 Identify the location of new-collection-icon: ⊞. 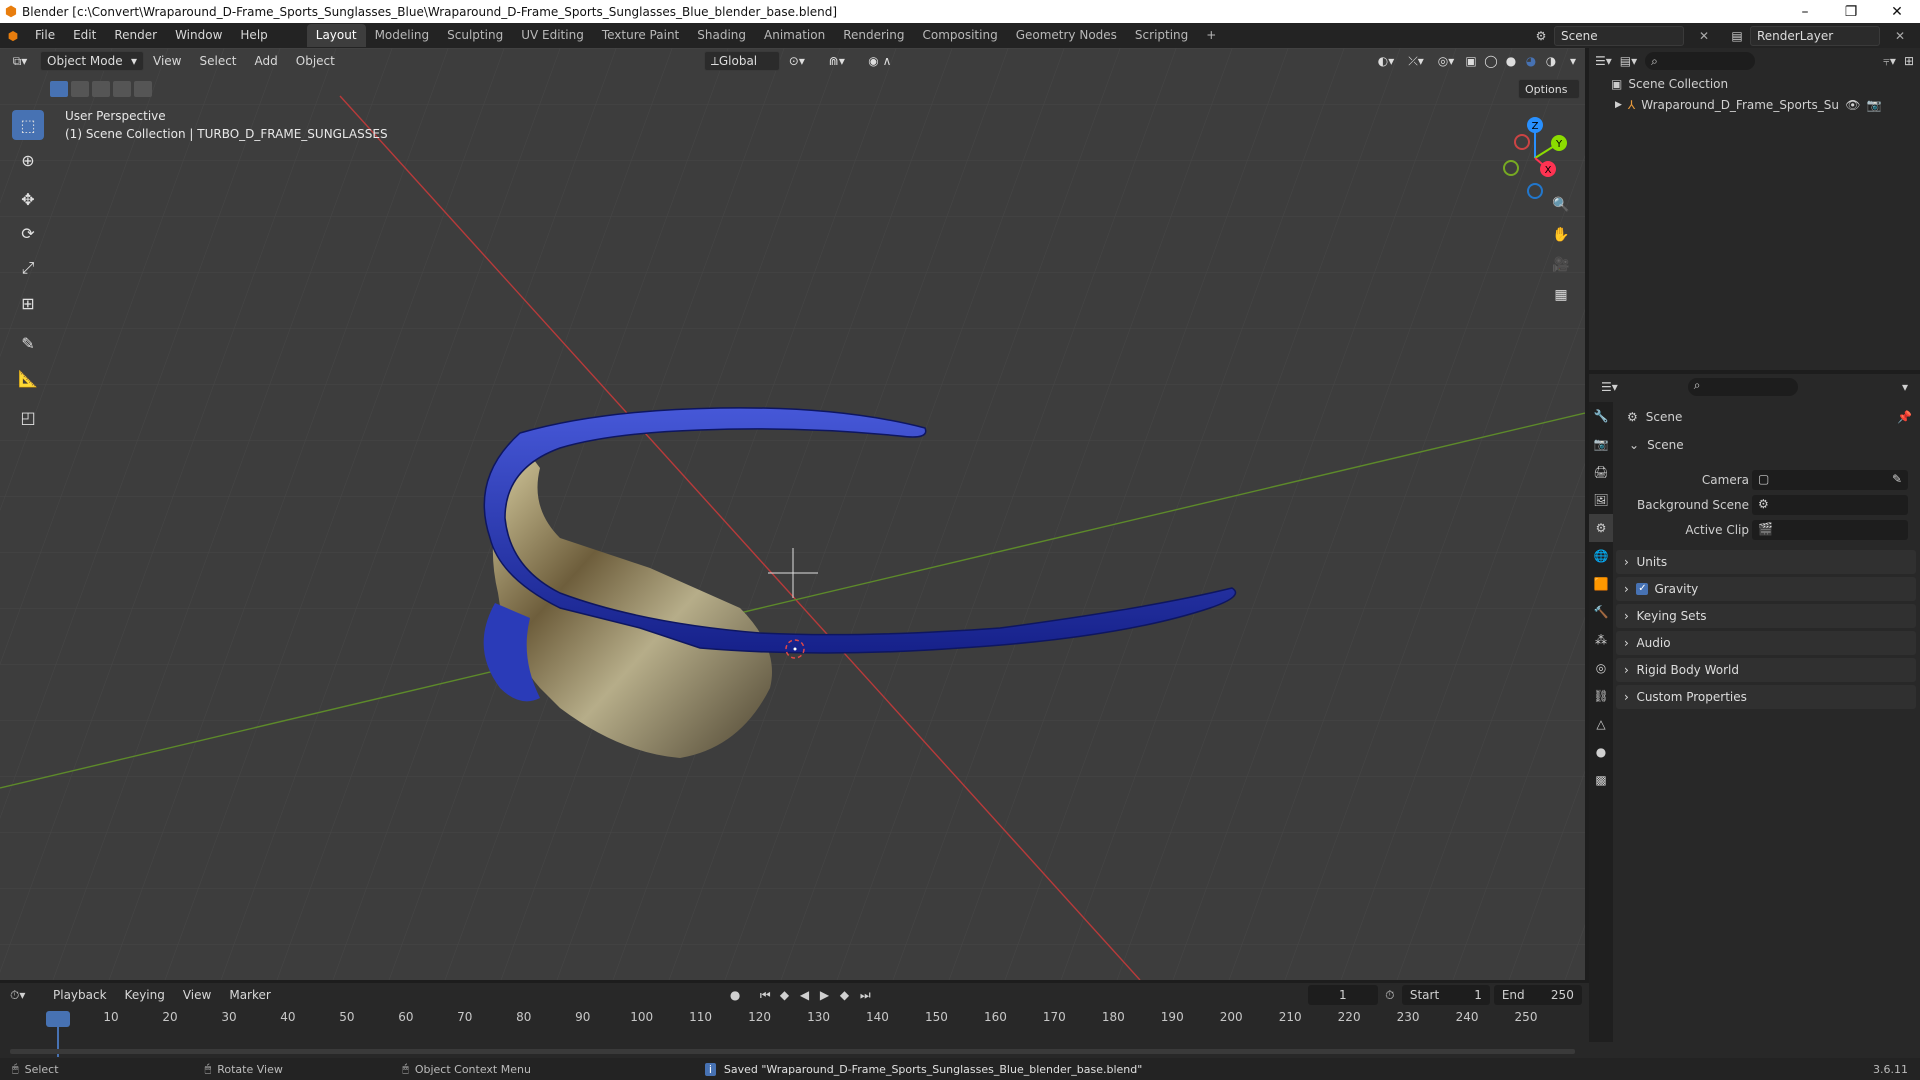
(1909, 61).